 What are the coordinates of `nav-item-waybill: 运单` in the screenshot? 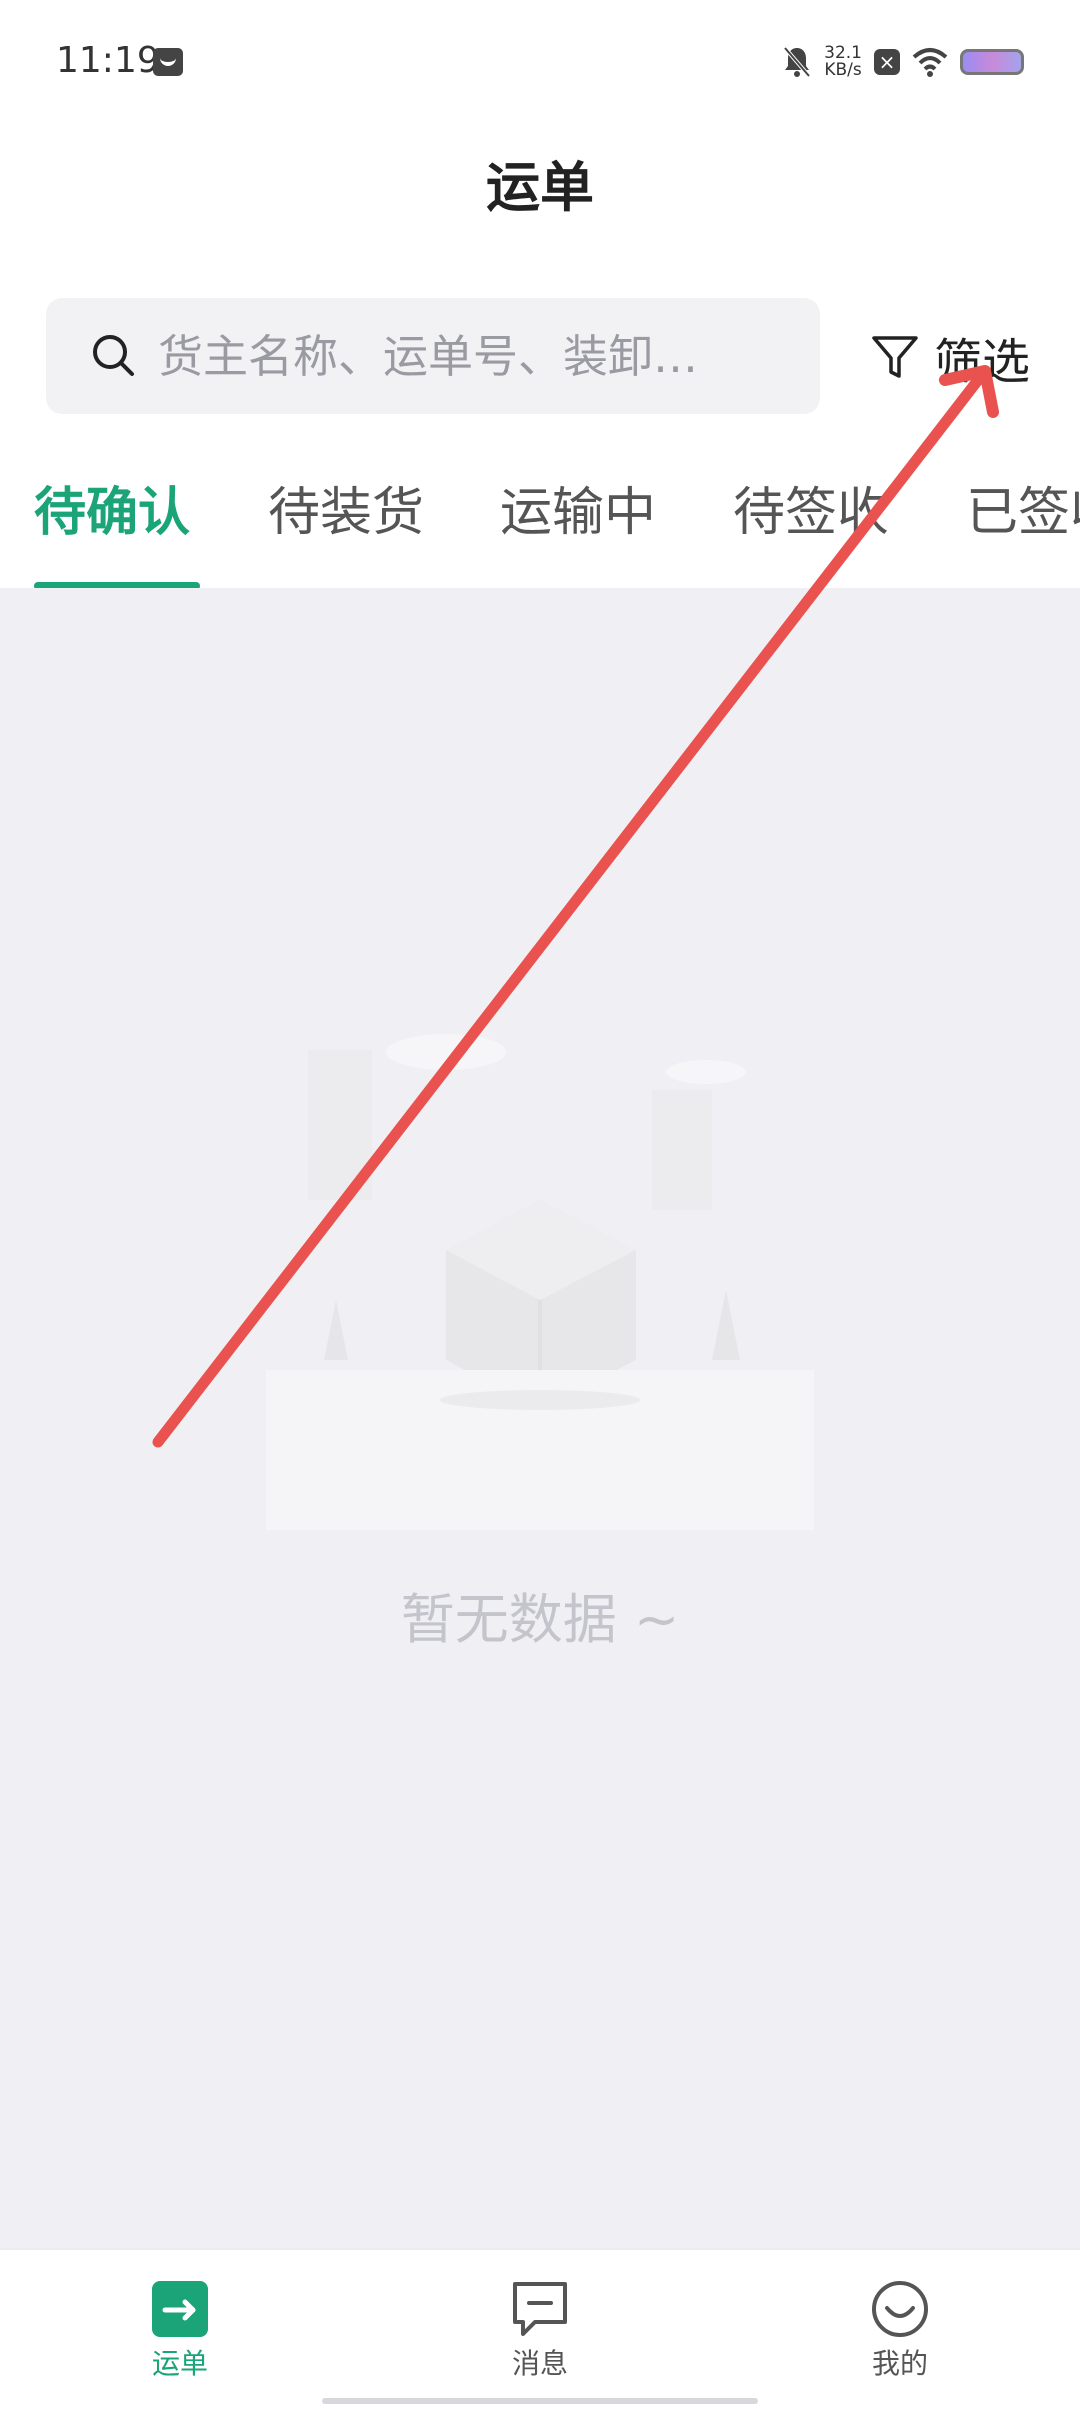 It's located at (180, 2331).